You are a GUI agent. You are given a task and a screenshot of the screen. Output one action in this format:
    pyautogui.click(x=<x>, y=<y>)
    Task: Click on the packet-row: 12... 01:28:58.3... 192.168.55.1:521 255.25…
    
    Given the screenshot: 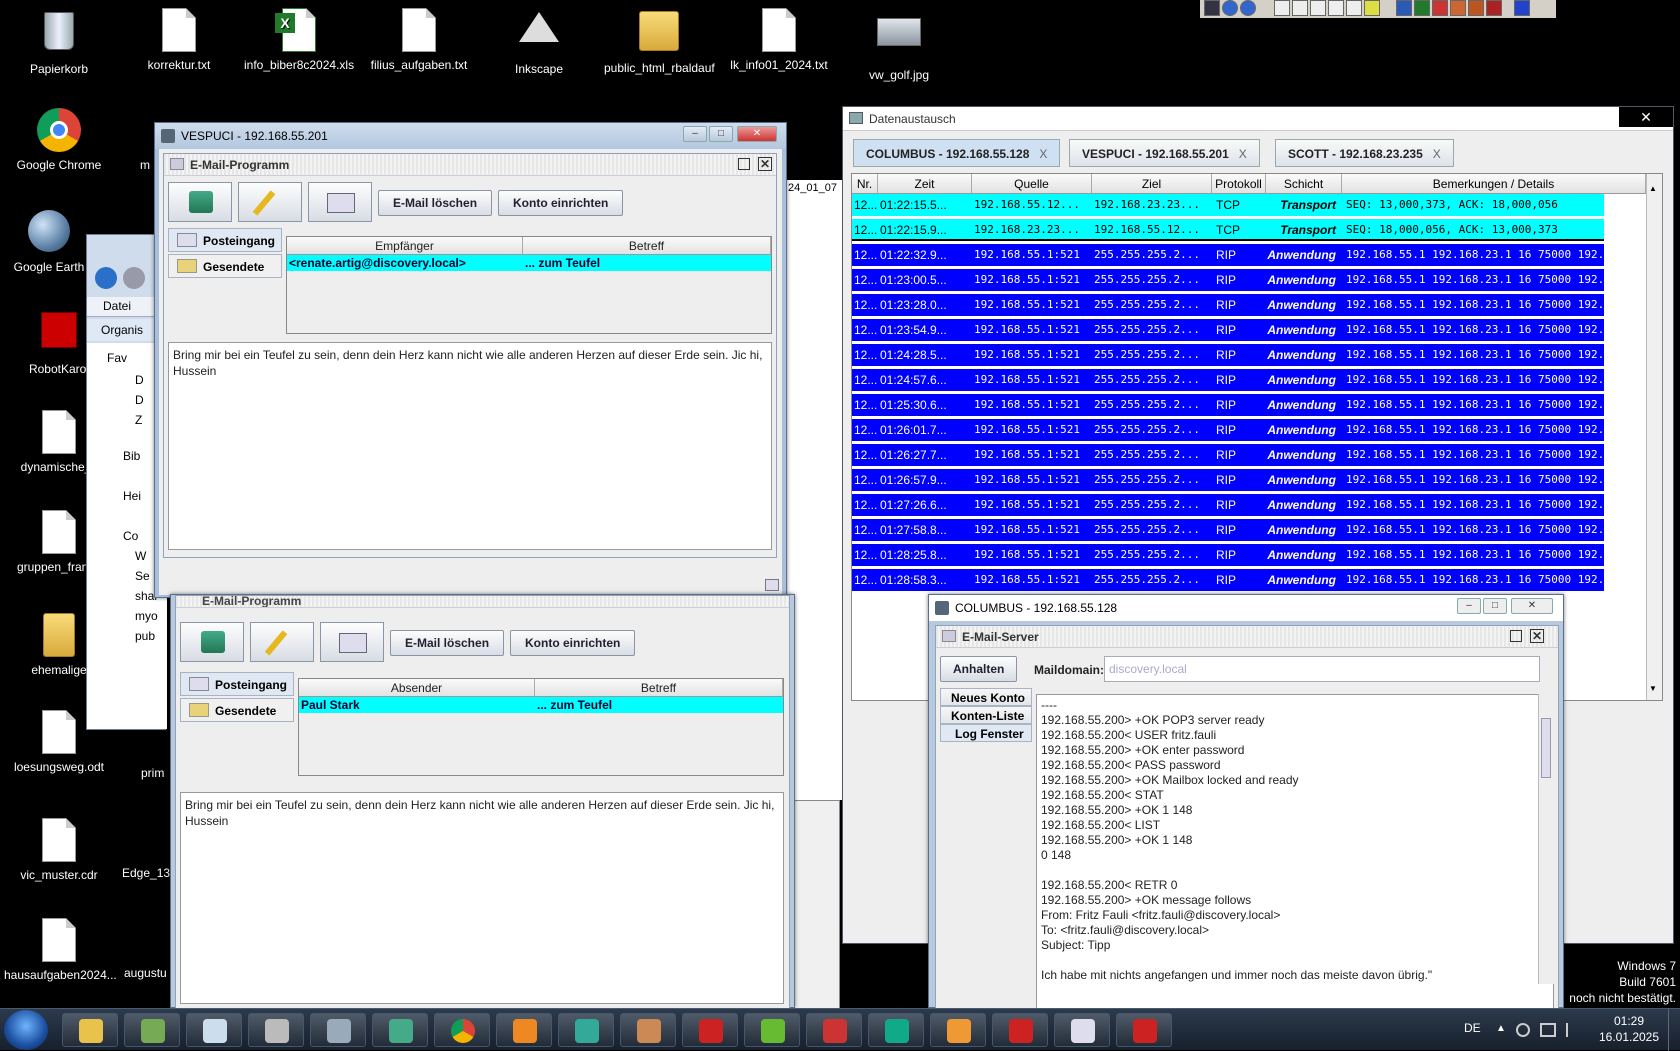 What is the action you would take?
    pyautogui.click(x=1249, y=580)
    